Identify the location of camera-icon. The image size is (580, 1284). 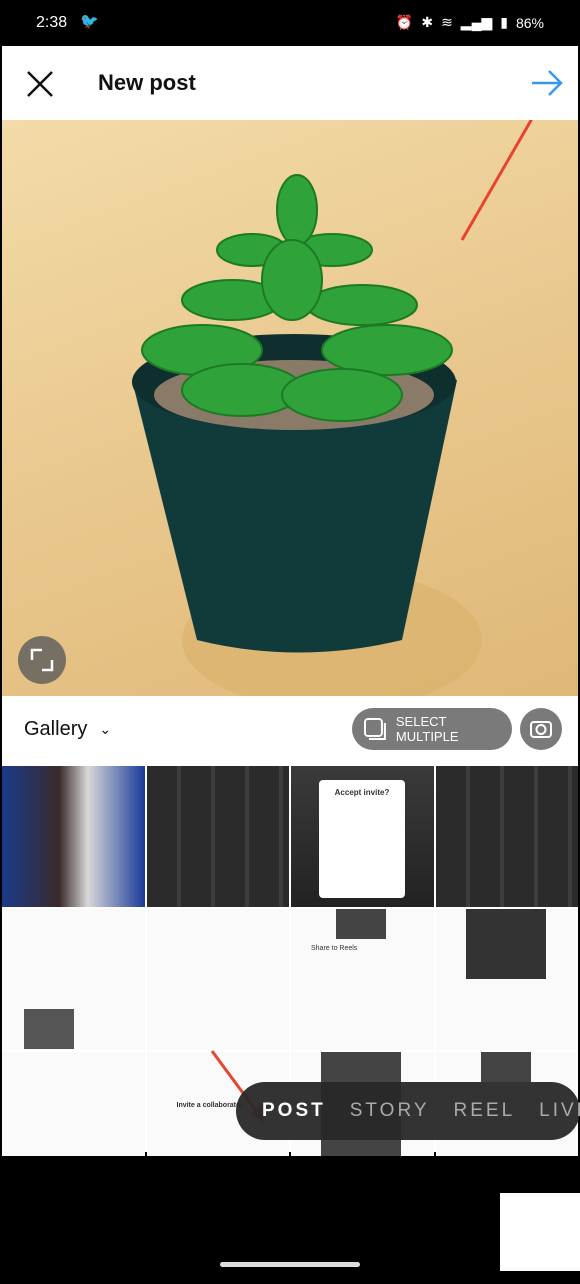
(541, 729).